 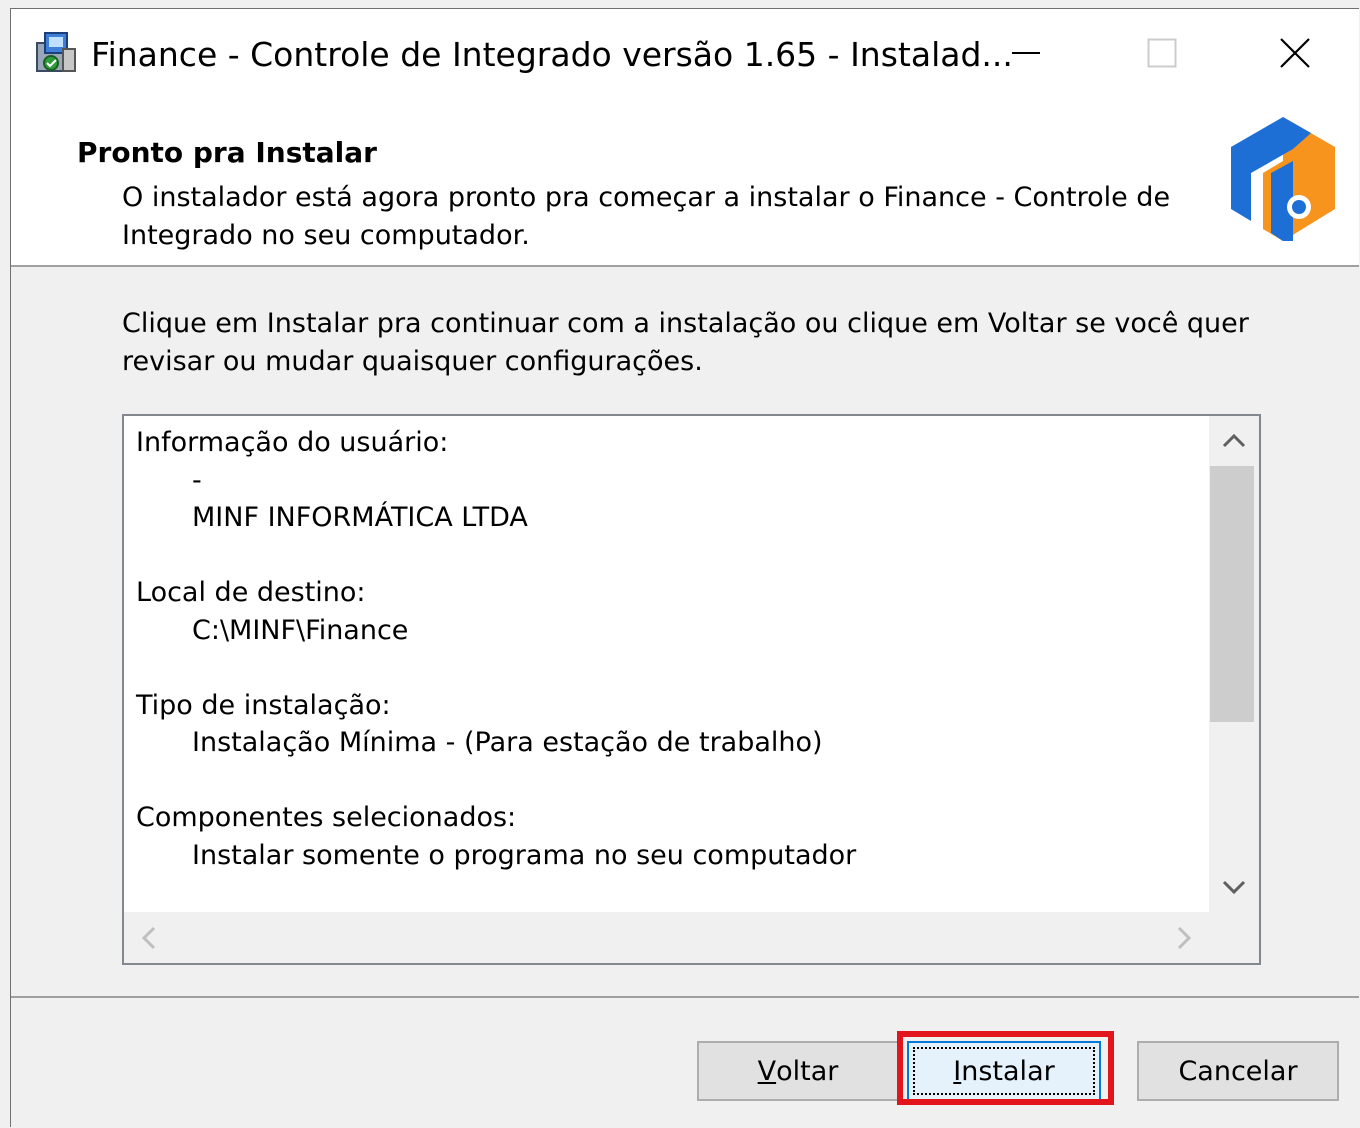 I want to click on install-button: Instalar, so click(x=1004, y=1071).